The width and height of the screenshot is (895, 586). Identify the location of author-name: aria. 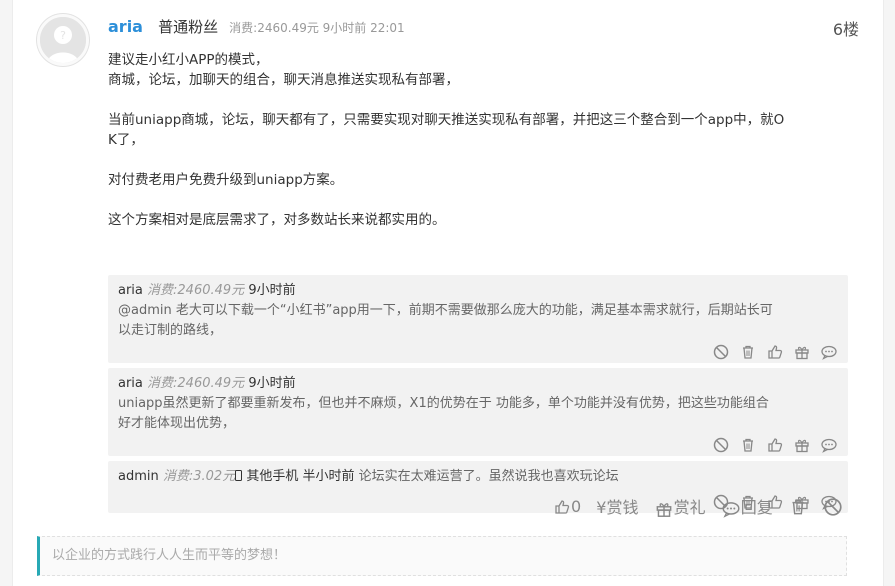
(125, 26).